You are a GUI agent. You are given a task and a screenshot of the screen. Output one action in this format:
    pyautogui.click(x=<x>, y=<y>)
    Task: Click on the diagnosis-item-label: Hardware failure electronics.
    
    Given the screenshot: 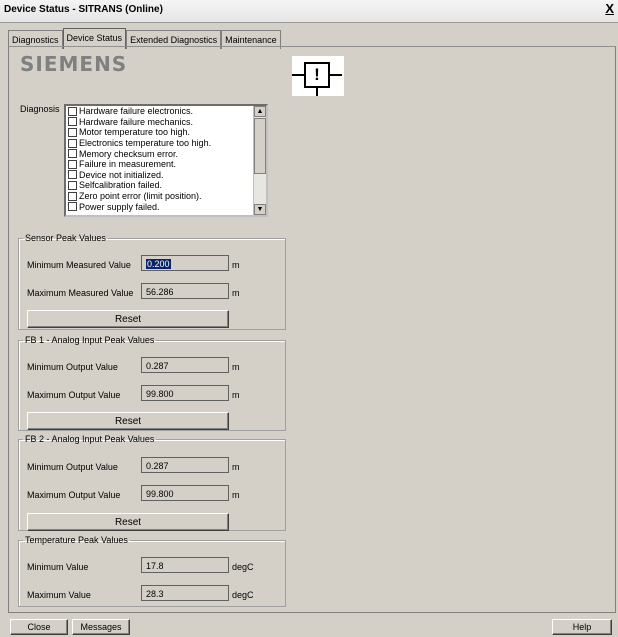 What is the action you would take?
    pyautogui.click(x=136, y=111)
    